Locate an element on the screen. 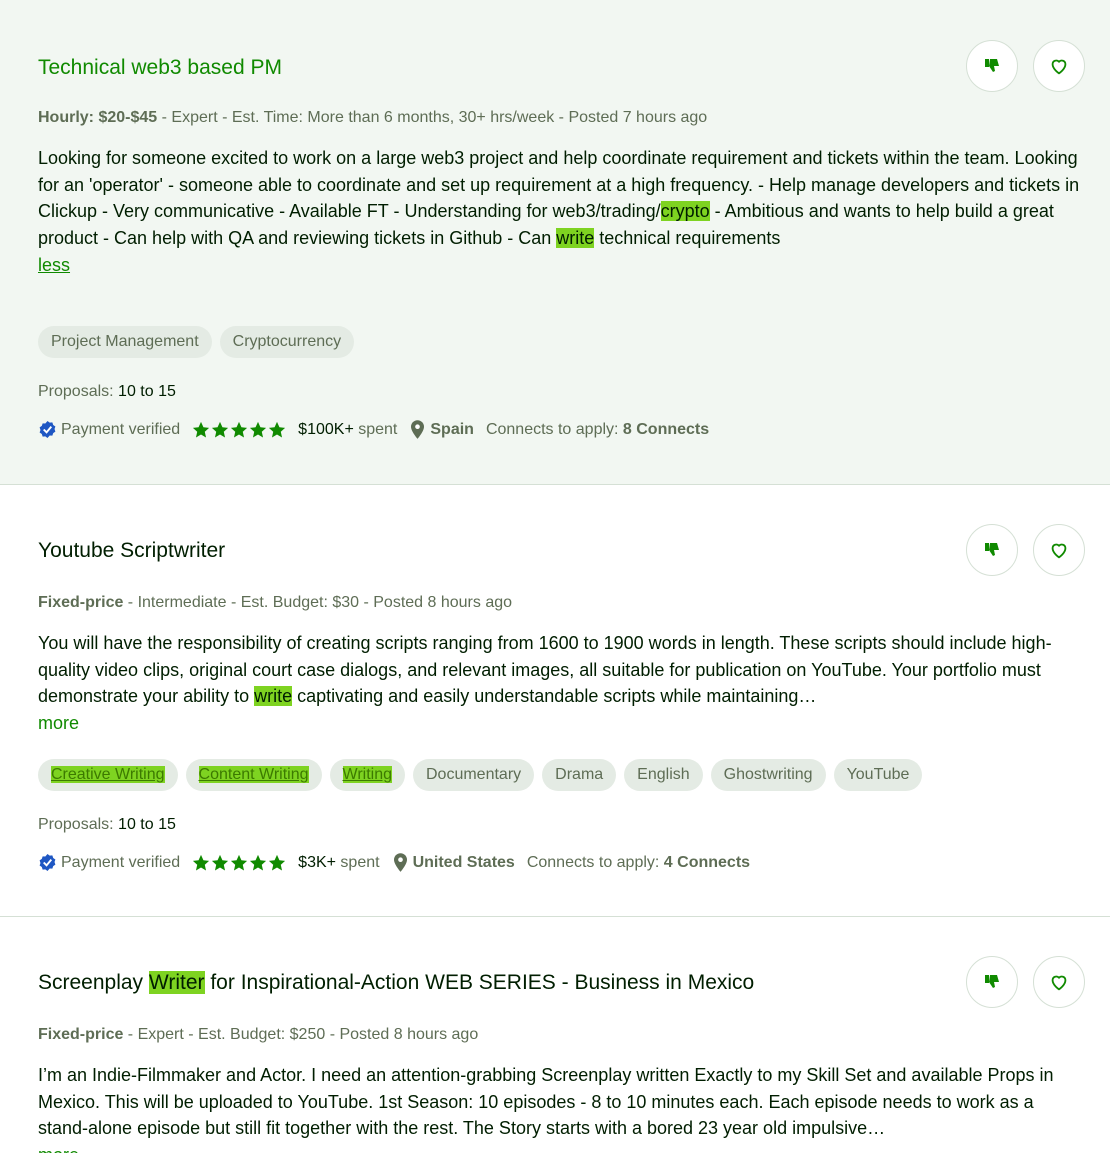 This screenshot has width=1110, height=1153. skill-tags: Project Management Cryptocurrency is located at coordinates (196, 342).